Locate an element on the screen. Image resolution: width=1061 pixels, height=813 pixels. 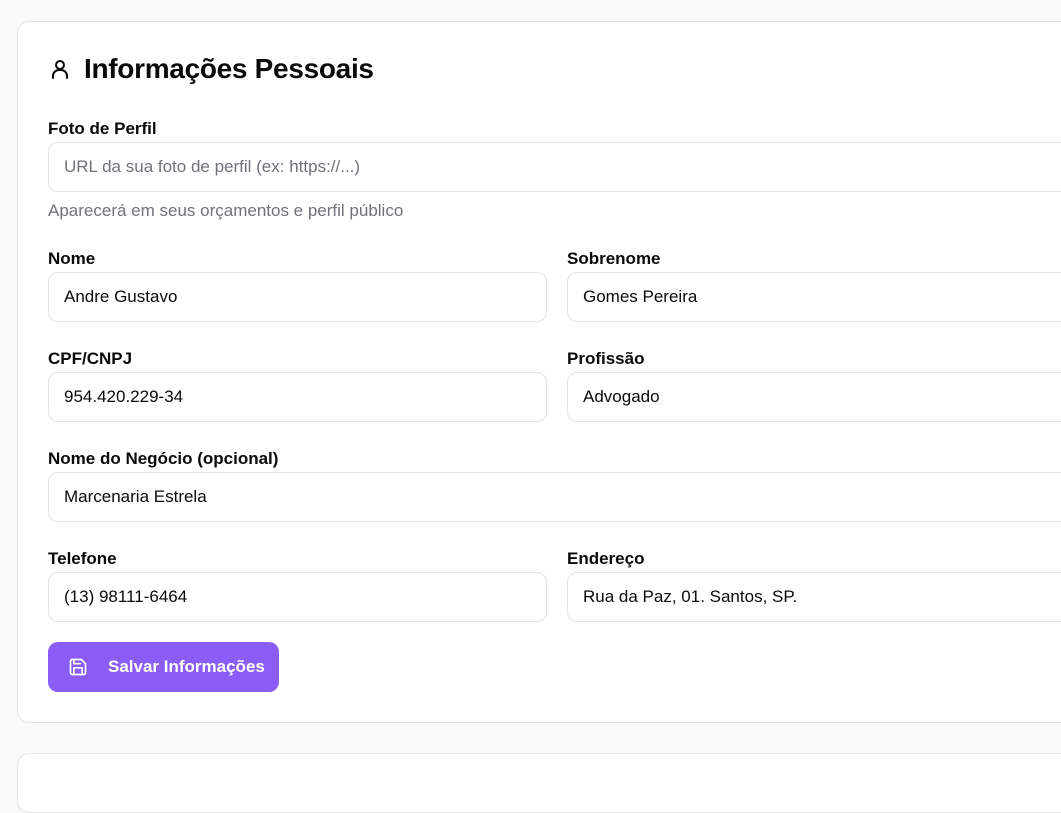
business-name-input is located at coordinates (554, 497).